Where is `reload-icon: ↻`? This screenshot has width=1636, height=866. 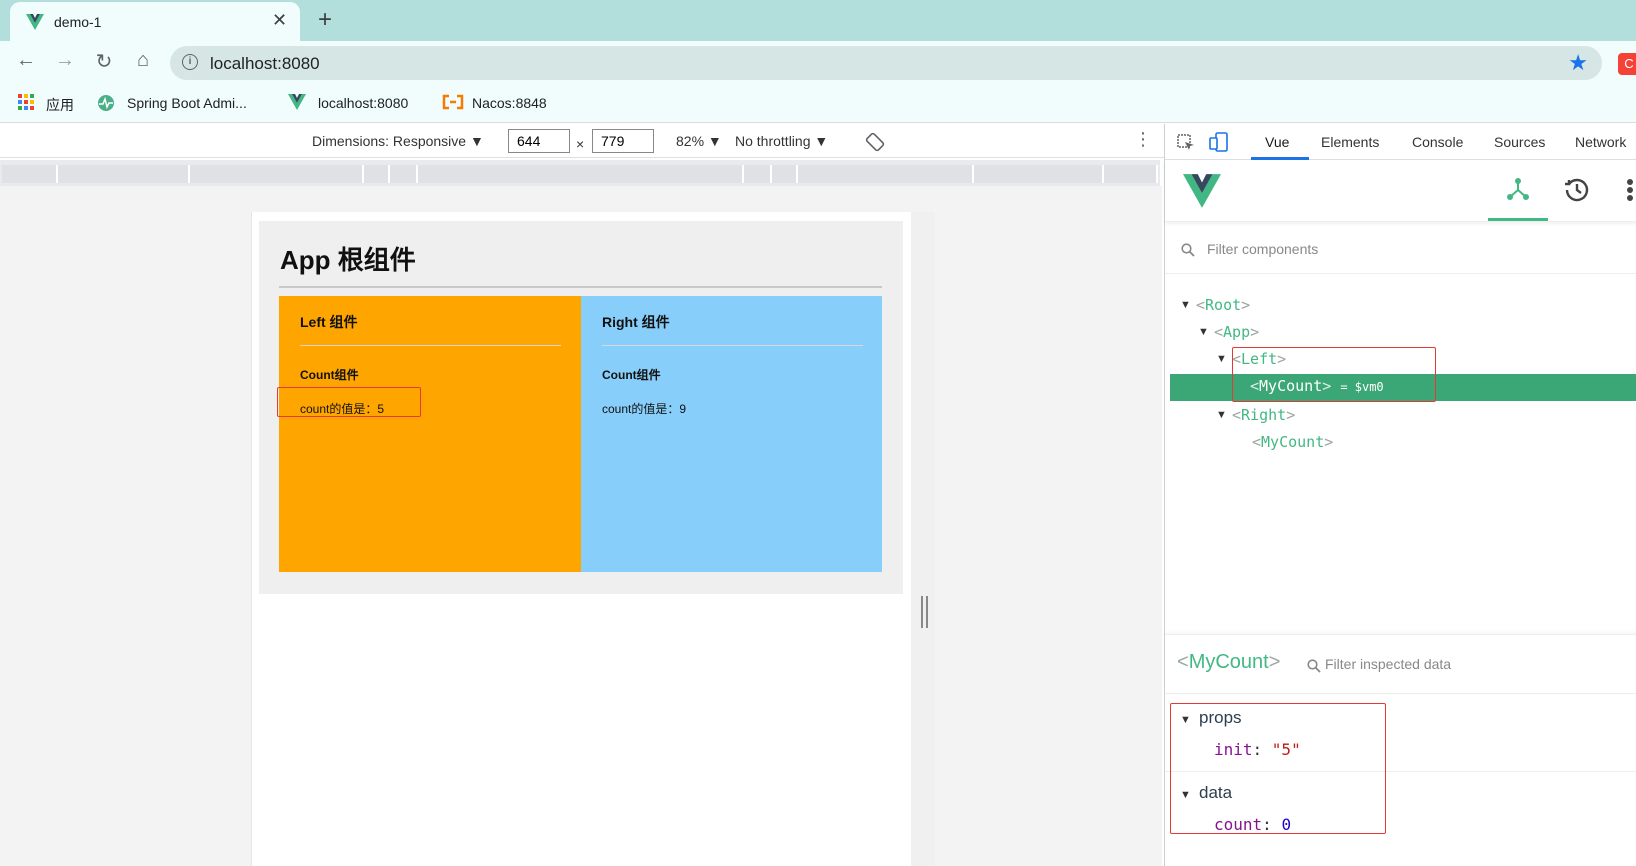 reload-icon: ↻ is located at coordinates (104, 61).